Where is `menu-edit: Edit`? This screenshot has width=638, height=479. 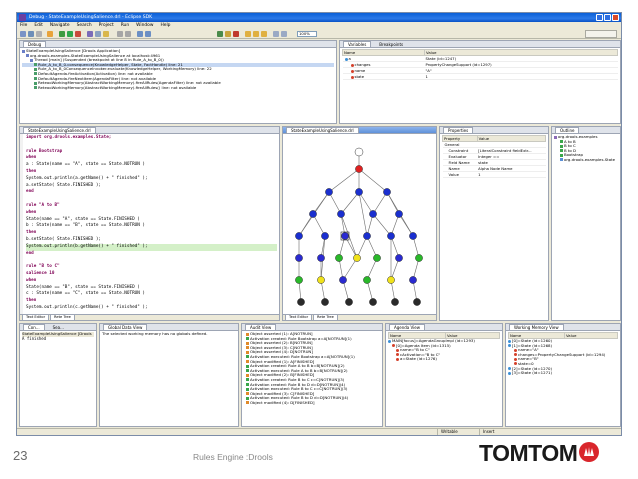 menu-edit: Edit is located at coordinates (38, 25).